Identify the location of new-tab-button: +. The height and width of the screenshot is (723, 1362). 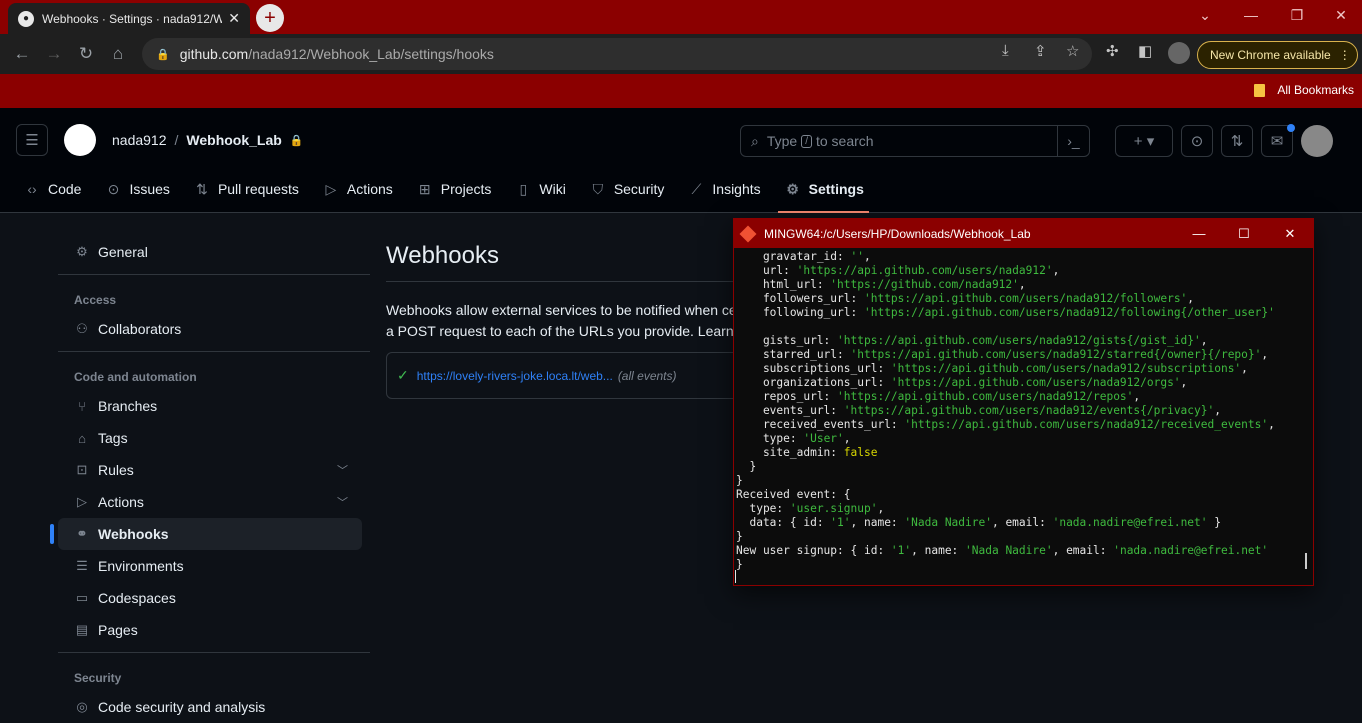
(270, 18).